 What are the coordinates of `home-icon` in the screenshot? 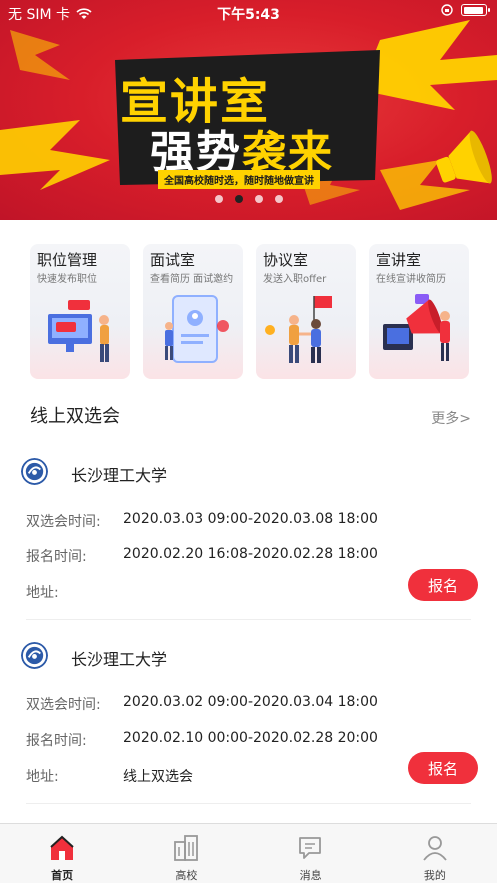 It's located at (62, 847).